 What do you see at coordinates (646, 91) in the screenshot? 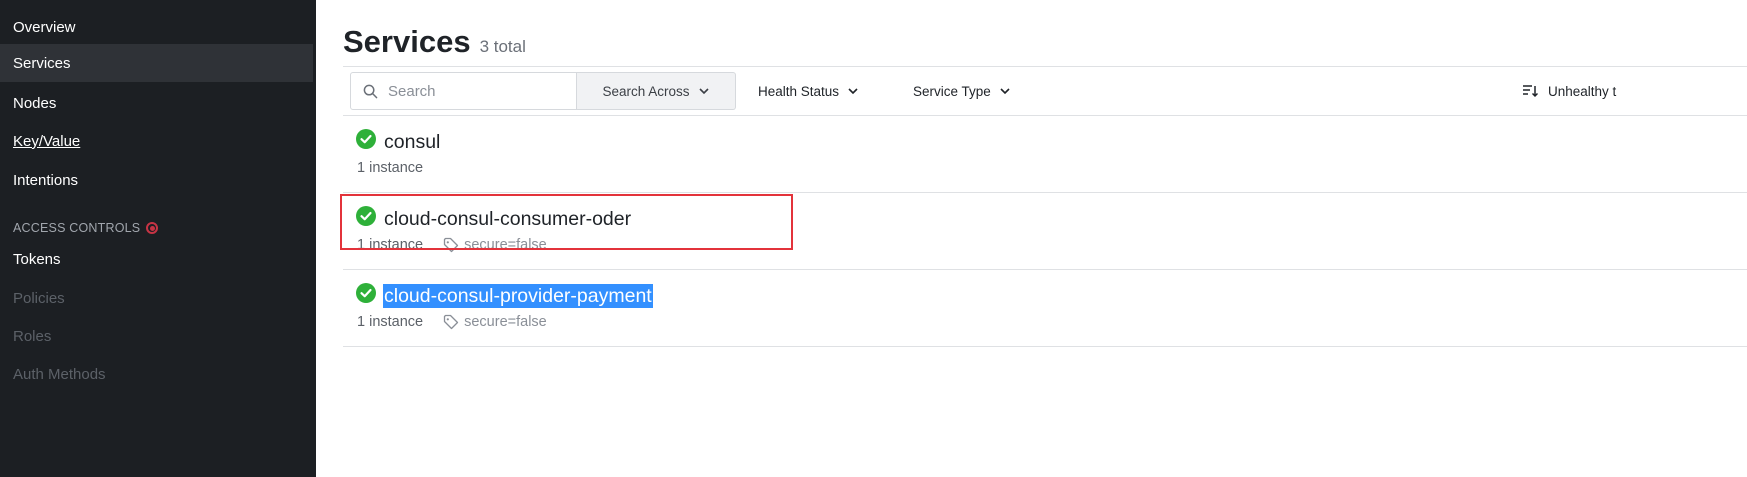
I see `search-across-label: Search Across` at bounding box center [646, 91].